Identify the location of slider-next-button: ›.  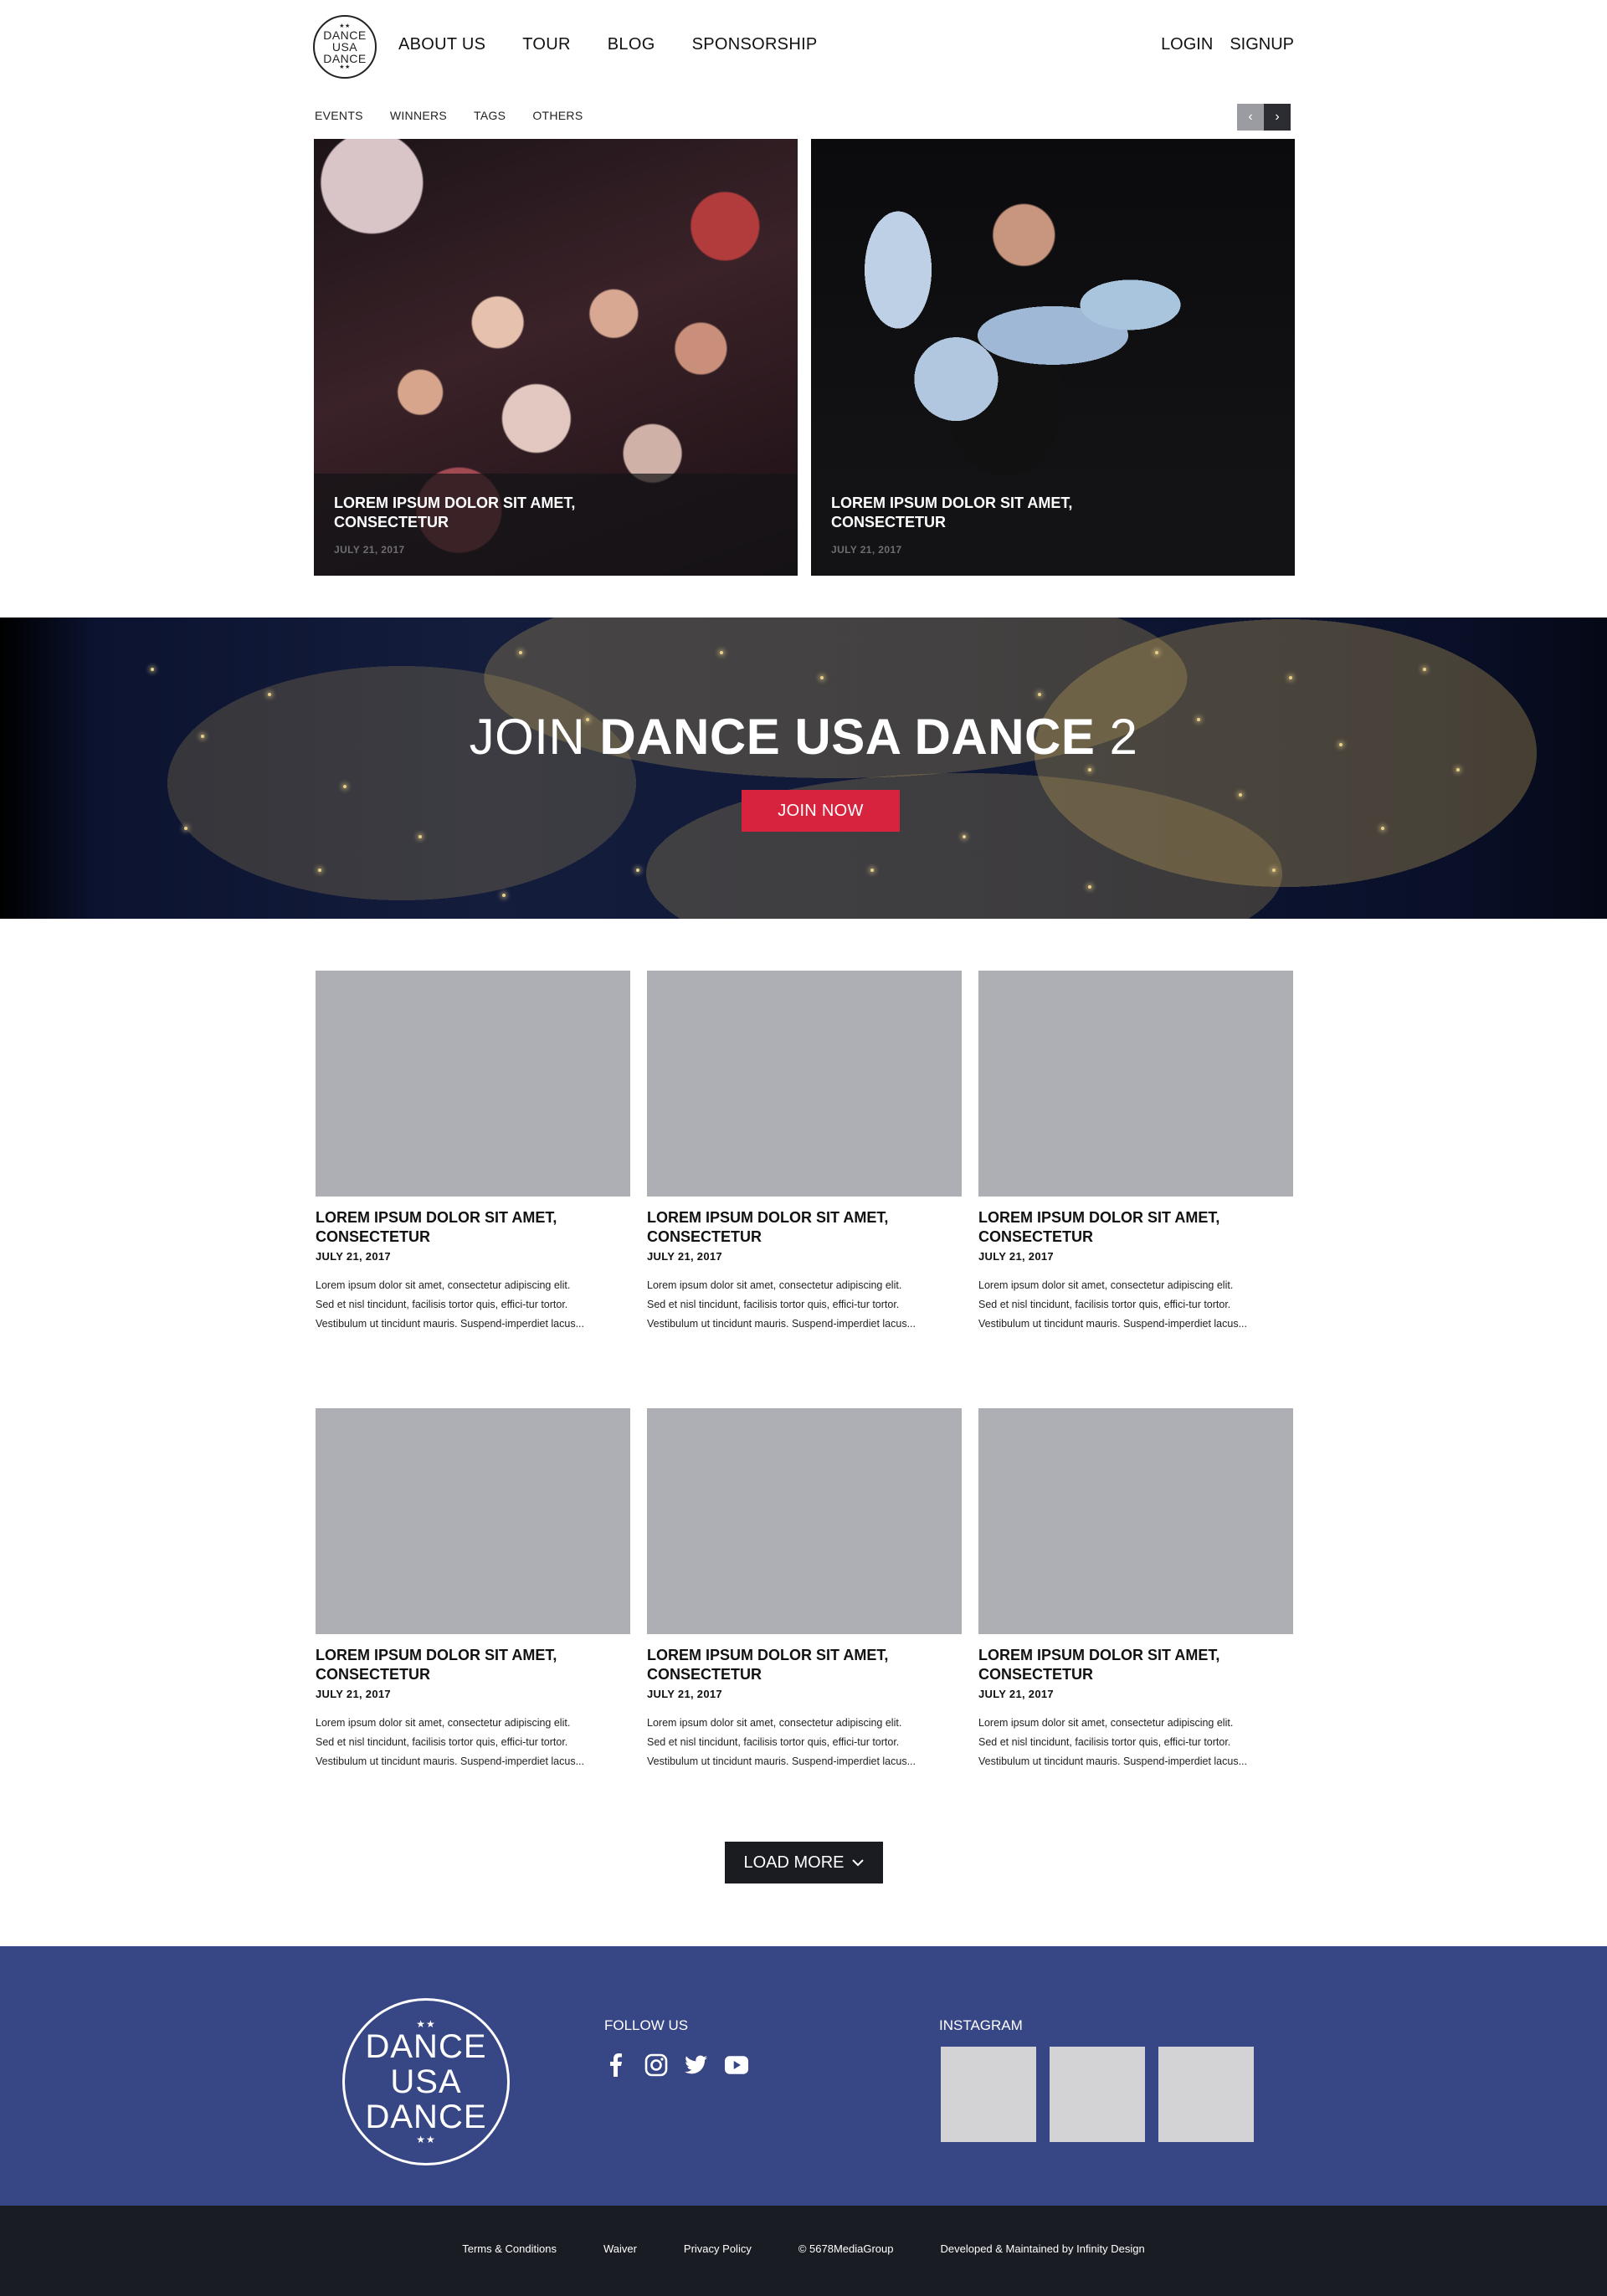
(1277, 117).